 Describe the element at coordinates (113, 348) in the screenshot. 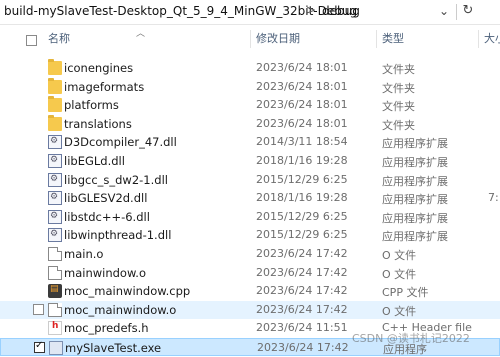

I see `file-name: mySlaveTest.exe` at that location.